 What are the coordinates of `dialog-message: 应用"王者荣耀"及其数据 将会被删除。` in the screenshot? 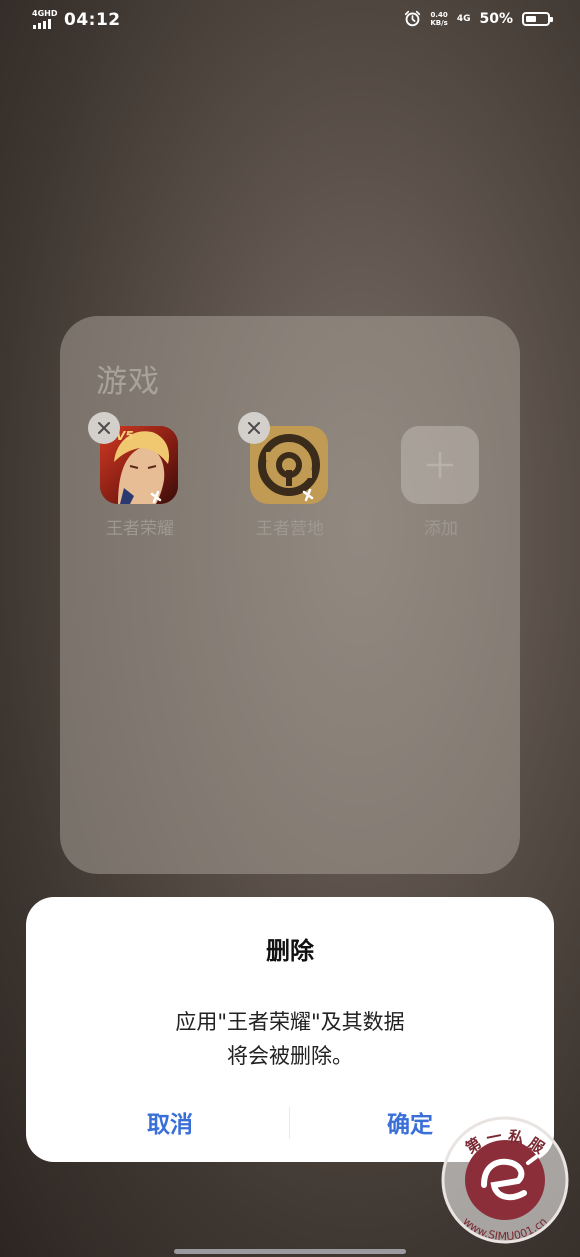 It's located at (290, 1039).